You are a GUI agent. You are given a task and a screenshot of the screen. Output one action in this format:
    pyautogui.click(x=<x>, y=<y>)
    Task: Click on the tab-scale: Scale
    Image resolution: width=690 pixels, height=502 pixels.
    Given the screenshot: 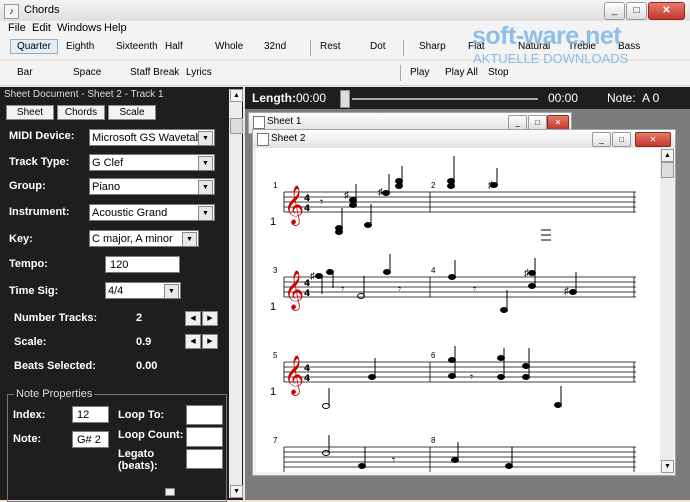 What is the action you would take?
    pyautogui.click(x=132, y=112)
    